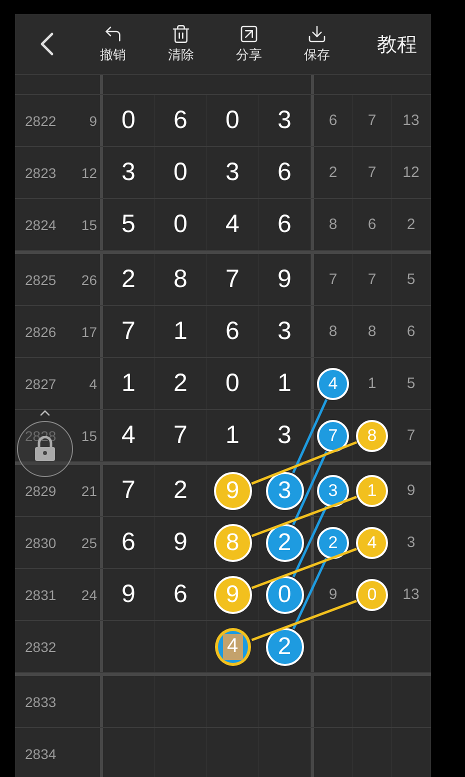 The image size is (465, 777). Describe the element at coordinates (88, 172) in the screenshot. I see `sum-value: 12` at that location.